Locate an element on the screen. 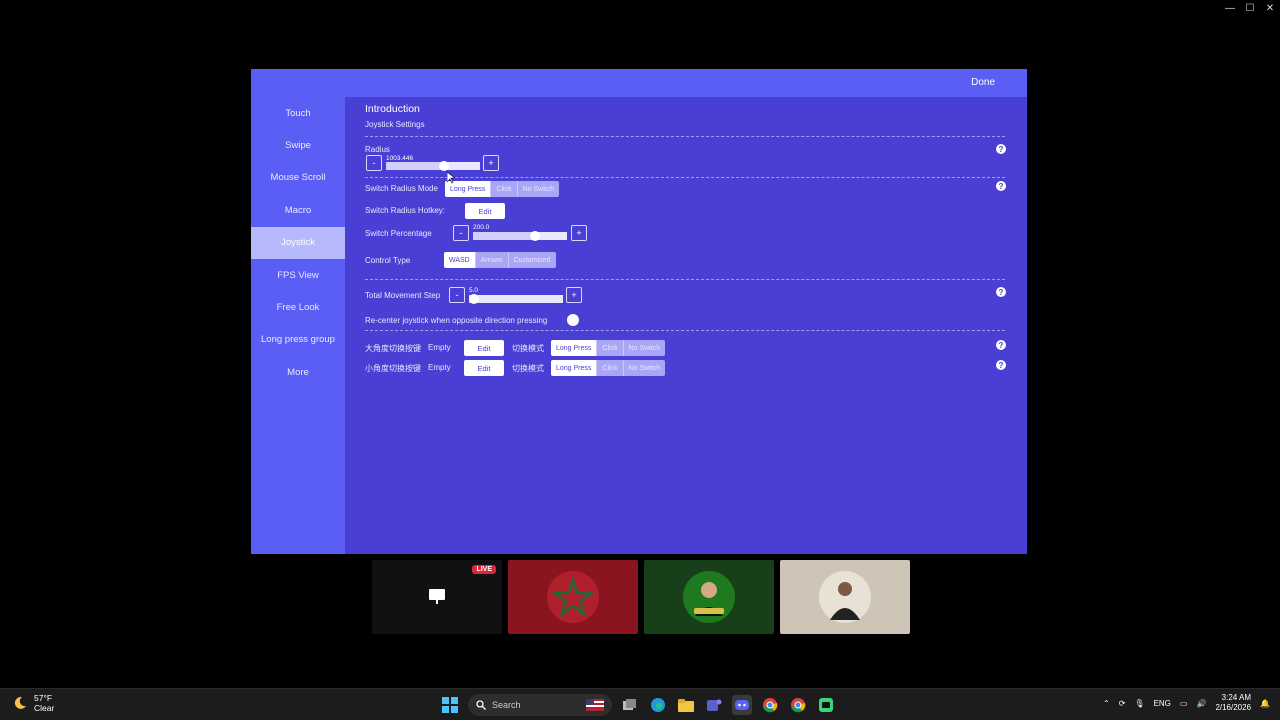 The height and width of the screenshot is (720, 1280). minimize-icon: — is located at coordinates (1230, 8).